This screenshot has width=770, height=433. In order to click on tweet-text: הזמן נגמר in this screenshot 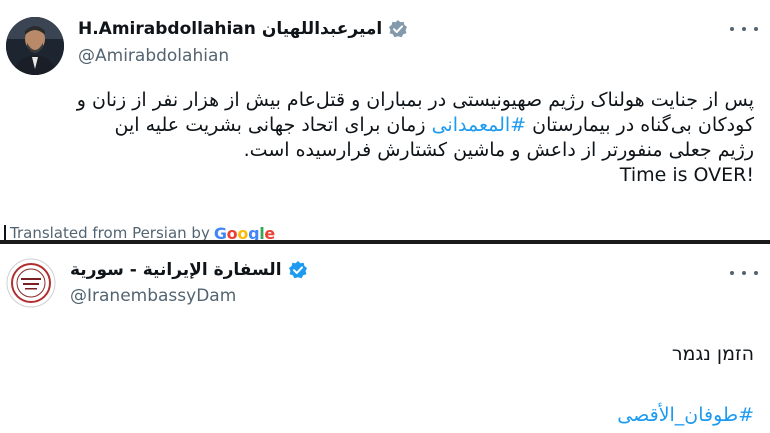, I will do `click(712, 354)`.